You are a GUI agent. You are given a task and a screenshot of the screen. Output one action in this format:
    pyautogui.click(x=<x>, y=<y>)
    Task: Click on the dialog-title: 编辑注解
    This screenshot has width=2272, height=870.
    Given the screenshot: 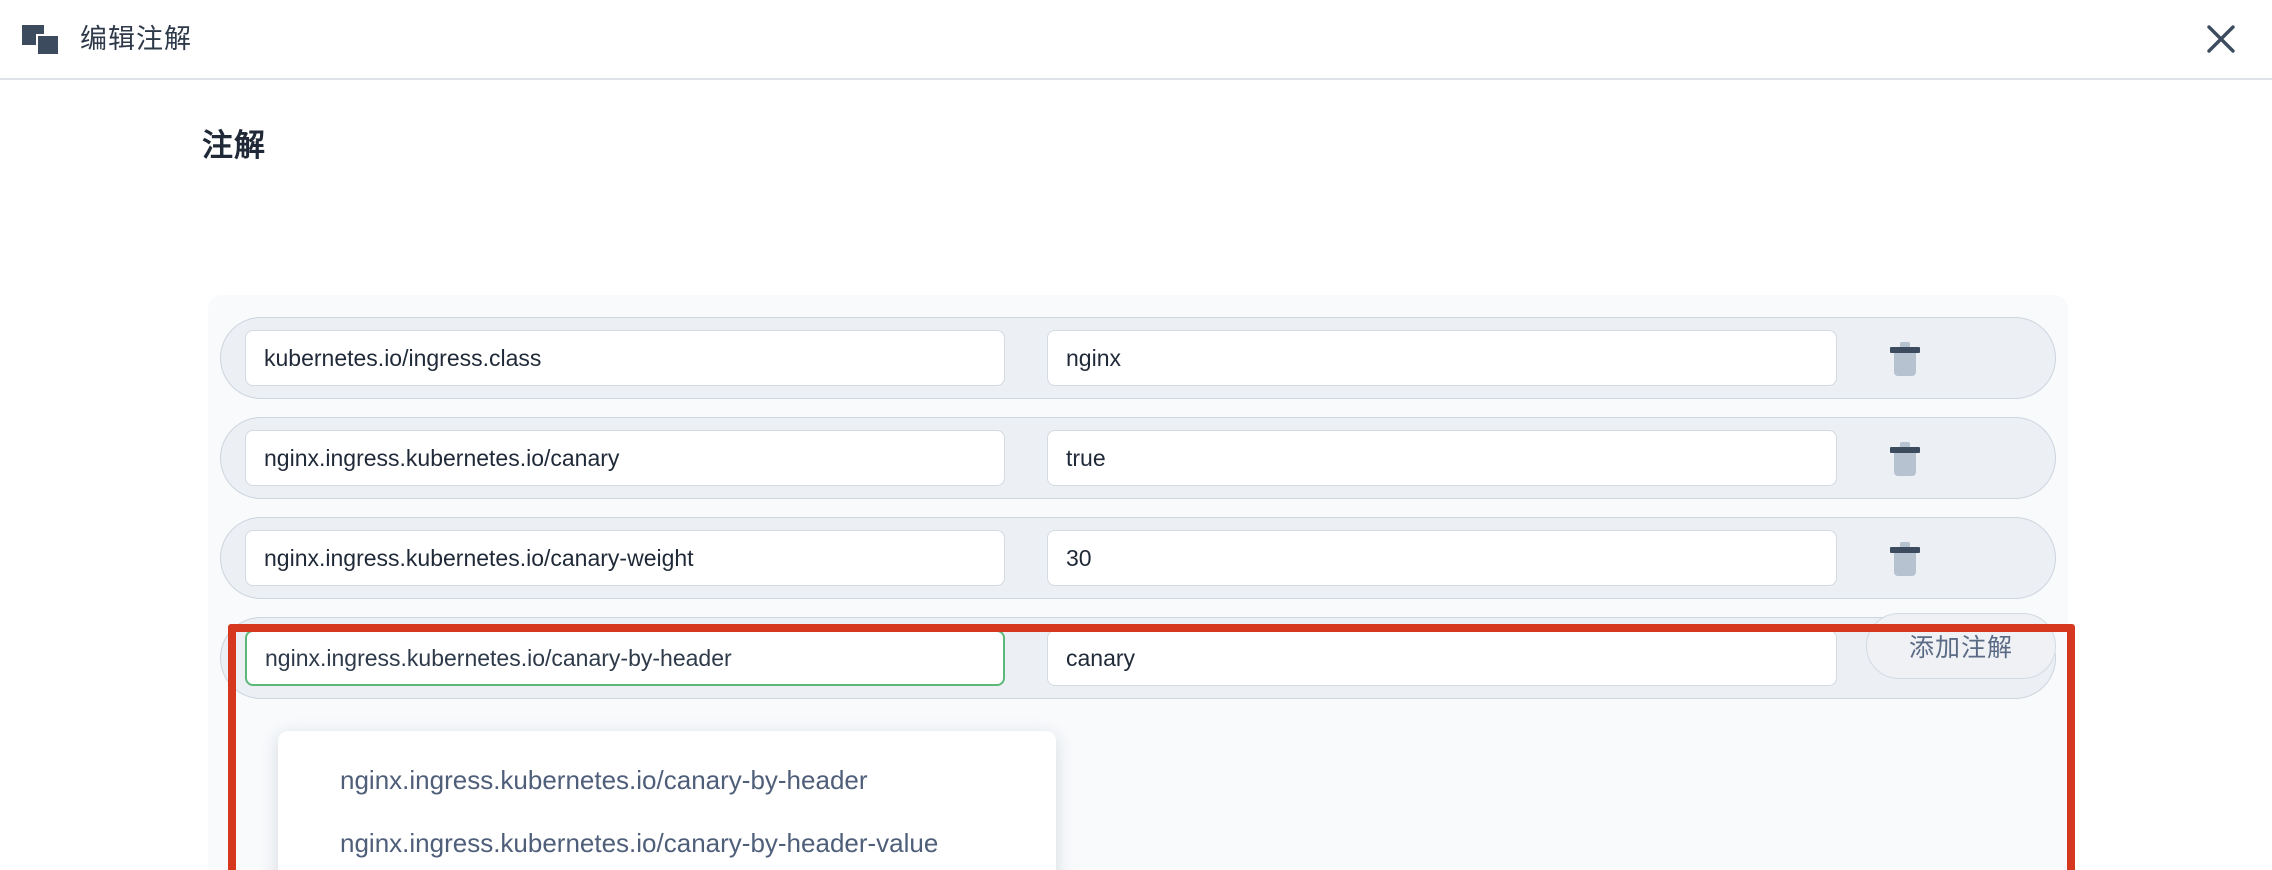 What is the action you would take?
    pyautogui.click(x=136, y=38)
    